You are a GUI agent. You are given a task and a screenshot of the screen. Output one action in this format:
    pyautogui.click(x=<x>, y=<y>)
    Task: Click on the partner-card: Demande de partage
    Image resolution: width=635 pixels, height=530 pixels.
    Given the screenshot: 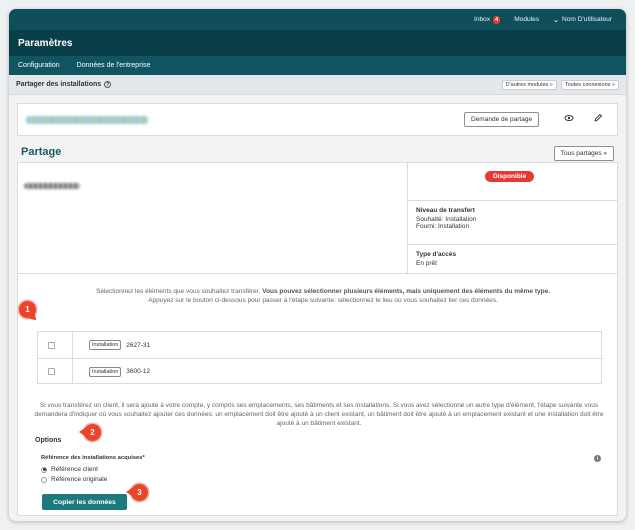 What is the action you would take?
    pyautogui.click(x=317, y=119)
    